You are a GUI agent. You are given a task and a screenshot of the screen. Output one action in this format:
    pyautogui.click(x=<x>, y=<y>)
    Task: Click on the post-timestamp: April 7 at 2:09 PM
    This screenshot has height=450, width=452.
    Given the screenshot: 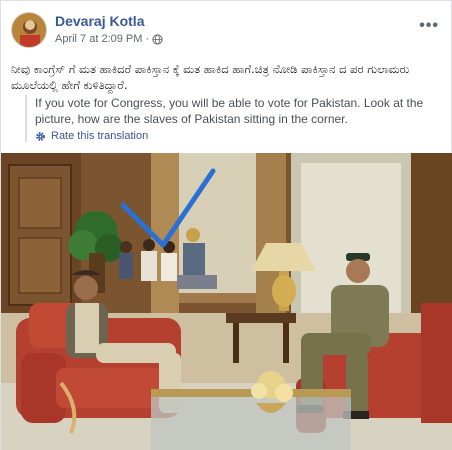 What is the action you would take?
    pyautogui.click(x=98, y=39)
    